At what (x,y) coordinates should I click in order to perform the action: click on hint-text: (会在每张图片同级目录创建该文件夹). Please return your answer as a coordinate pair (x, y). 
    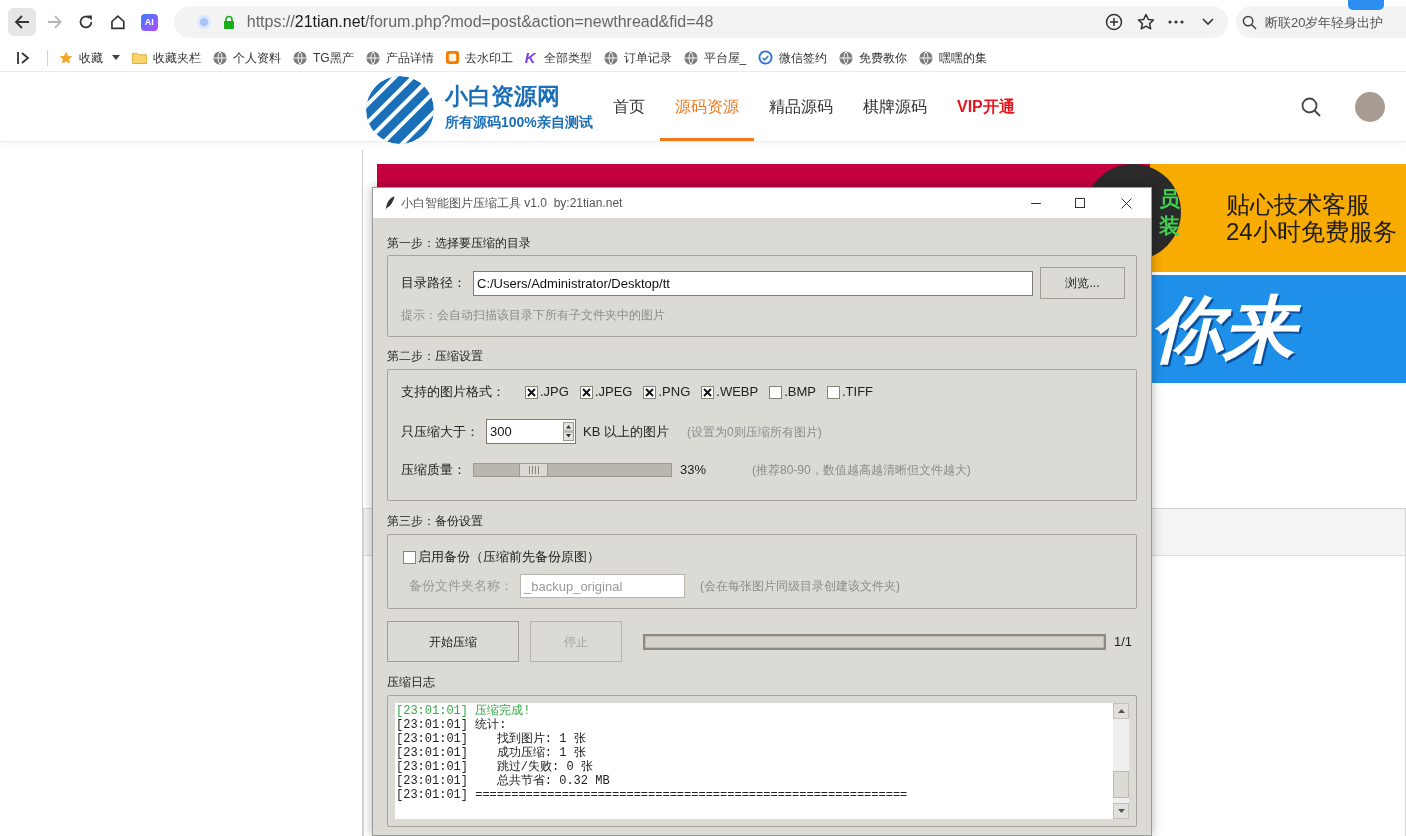
    Looking at the image, I should click on (800, 586).